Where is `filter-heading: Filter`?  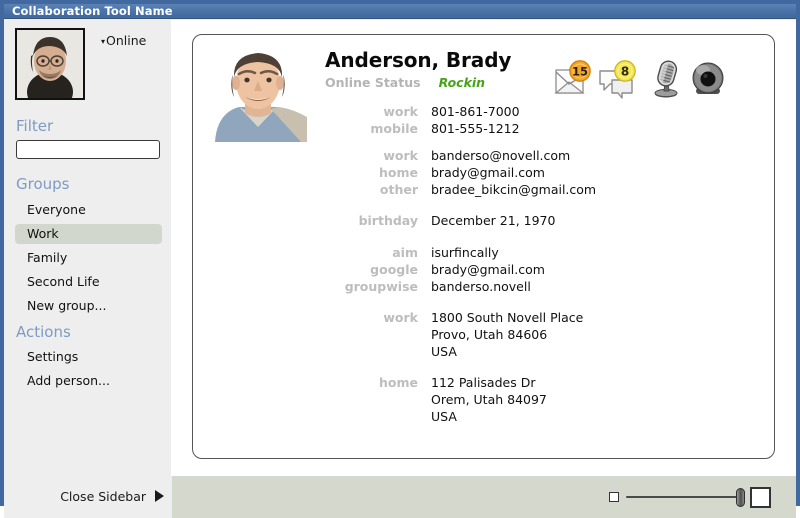 filter-heading: Filter is located at coordinates (35, 126).